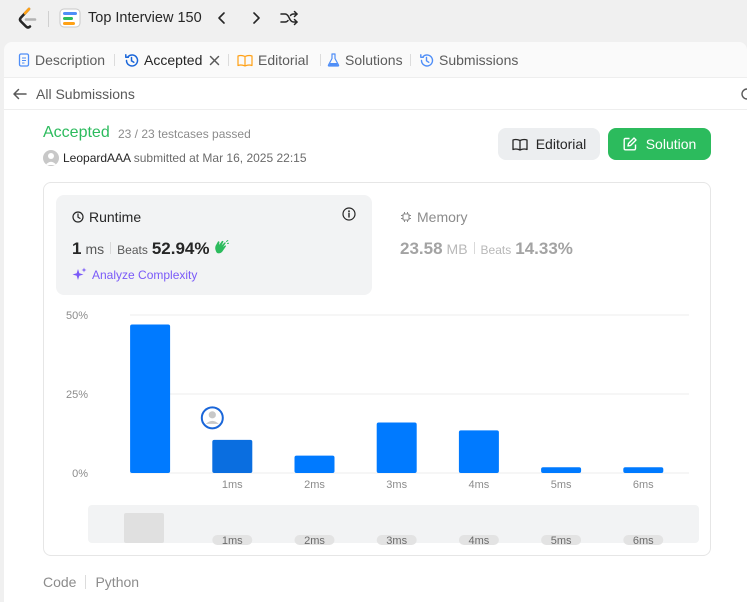  What do you see at coordinates (479, 60) in the screenshot?
I see `tab-label: Submissions` at bounding box center [479, 60].